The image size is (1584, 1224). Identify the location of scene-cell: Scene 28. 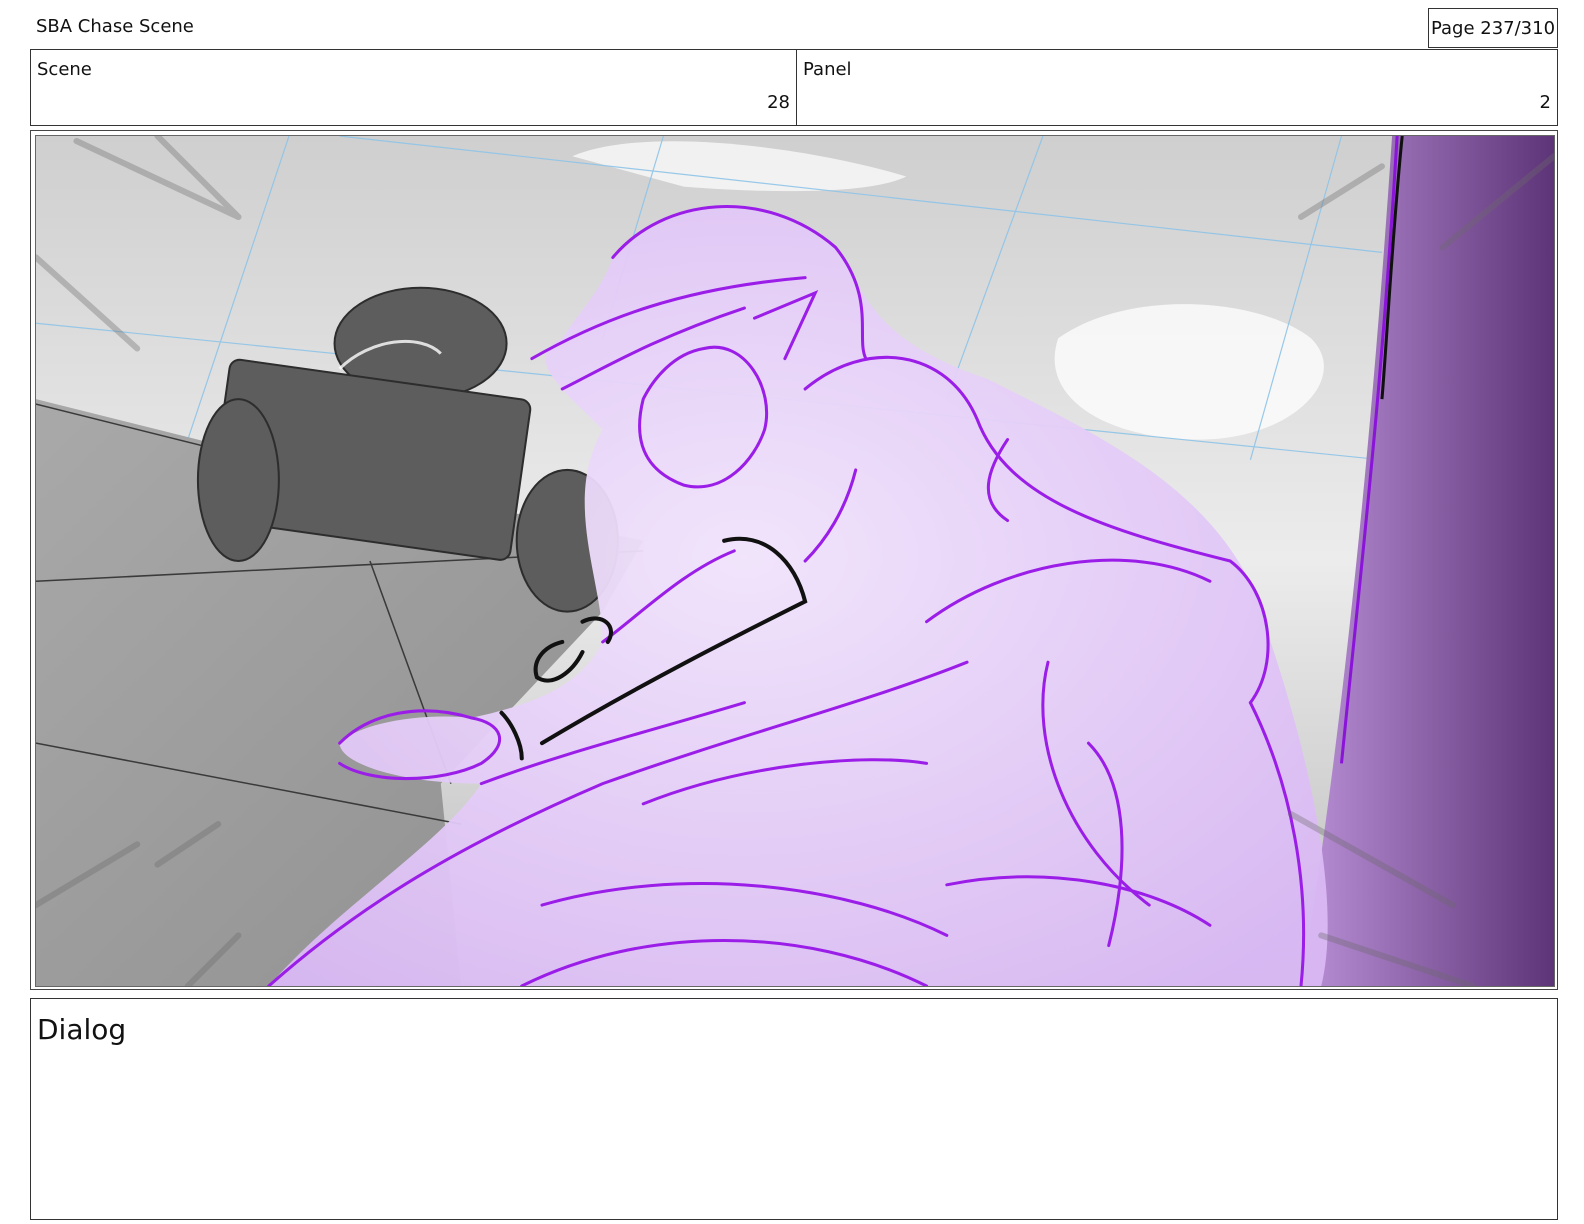
(414, 87).